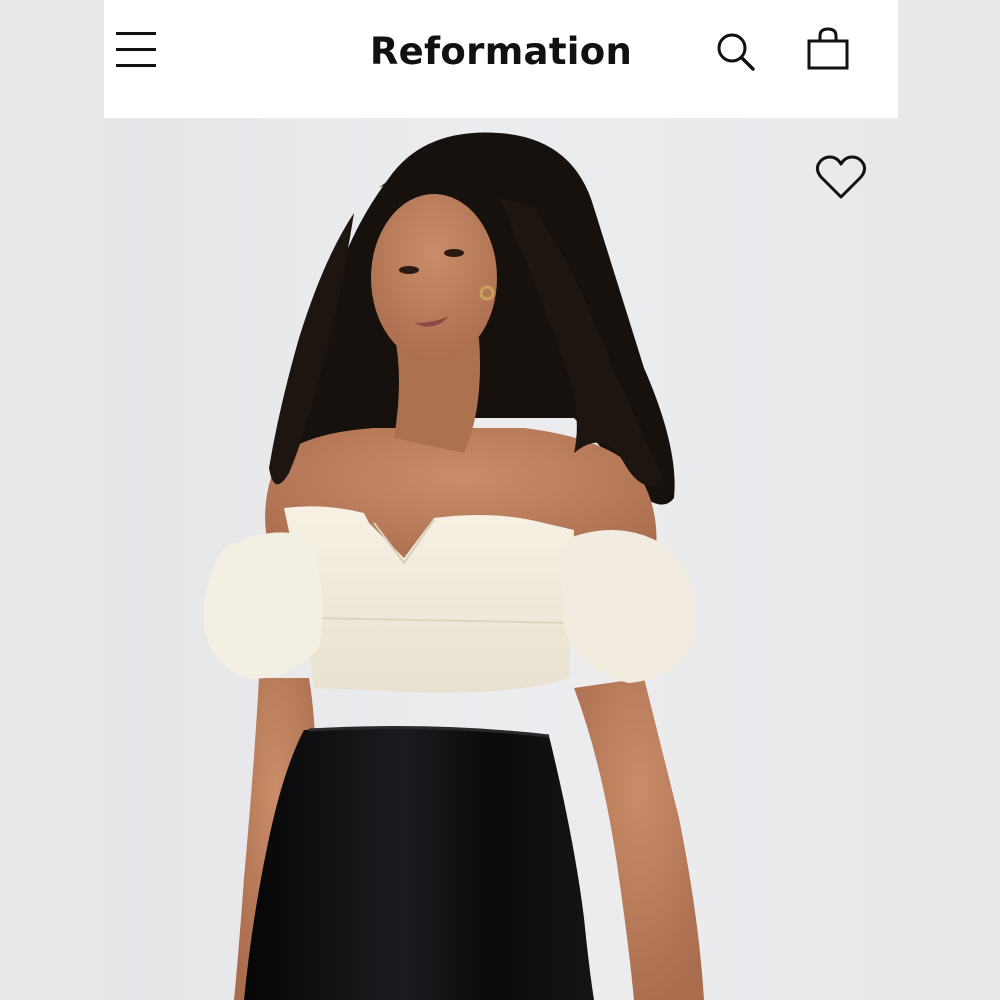  I want to click on heart-outline-icon, so click(841, 177).